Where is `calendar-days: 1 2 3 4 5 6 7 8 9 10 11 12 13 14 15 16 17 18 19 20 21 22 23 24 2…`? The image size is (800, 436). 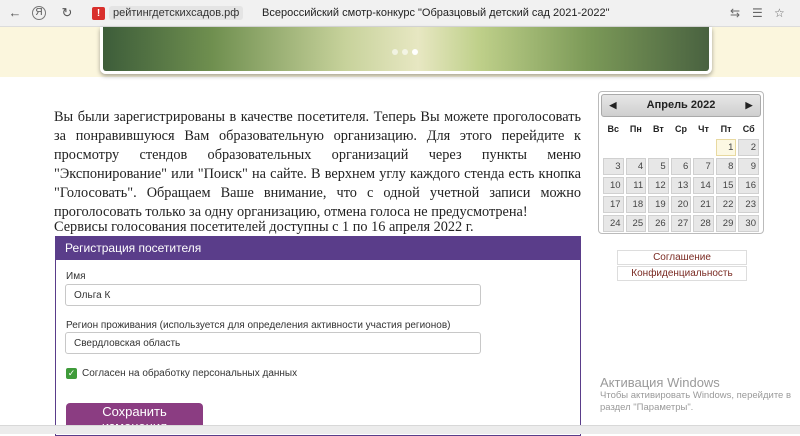 calendar-days: 1 2 3 4 5 6 7 8 9 10 11 12 13 14 15 16 17 18 19 20 21 22 23 24 2… is located at coordinates (681, 185).